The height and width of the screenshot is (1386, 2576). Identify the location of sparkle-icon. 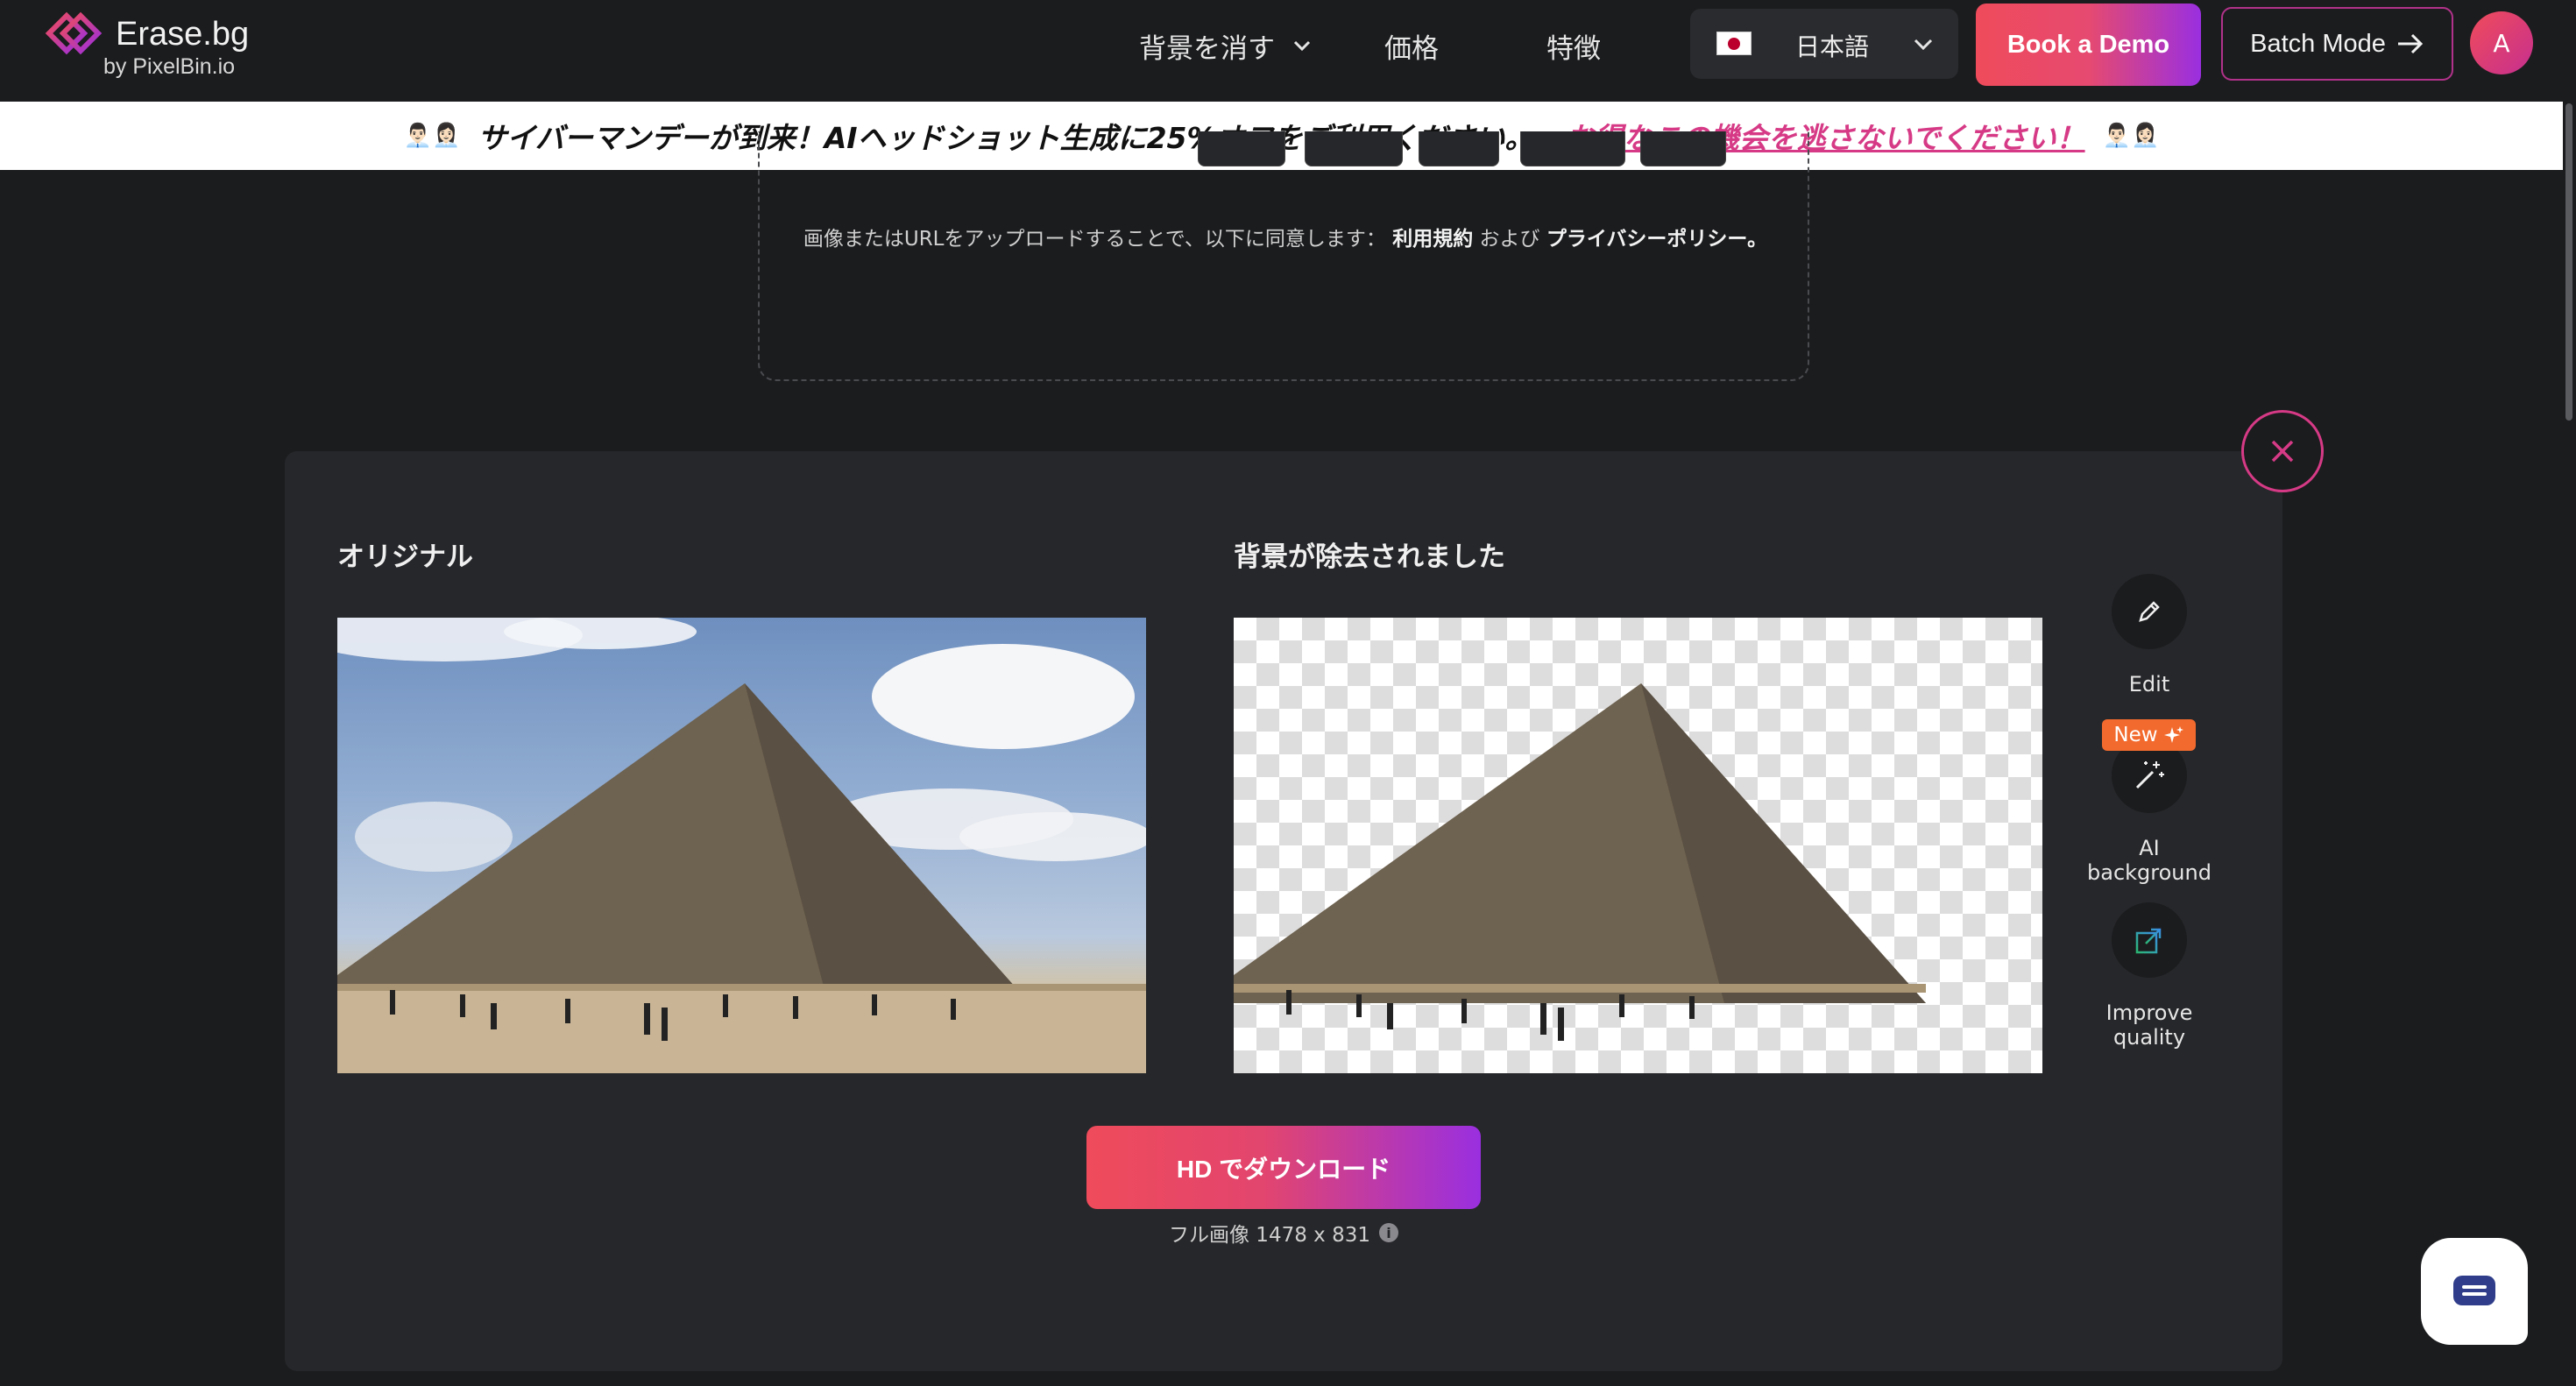
(2173, 734).